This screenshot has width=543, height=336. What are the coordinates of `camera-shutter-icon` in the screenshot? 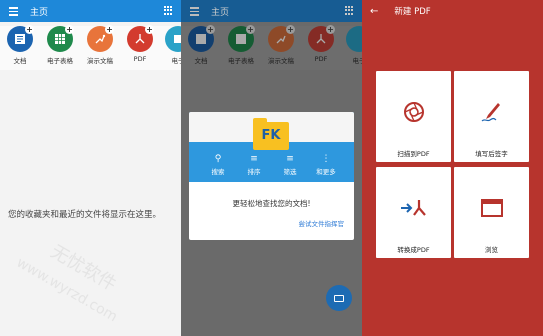 It's located at (413, 112).